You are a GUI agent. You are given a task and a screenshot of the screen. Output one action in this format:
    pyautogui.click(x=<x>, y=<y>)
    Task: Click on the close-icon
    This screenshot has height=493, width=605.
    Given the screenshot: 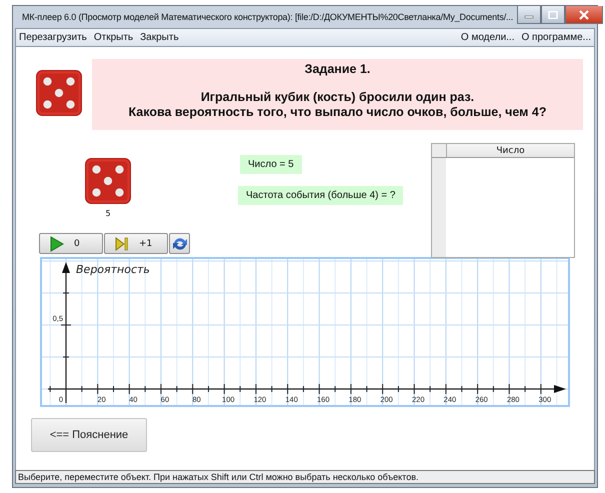 What is the action you would take?
    pyautogui.click(x=584, y=15)
    